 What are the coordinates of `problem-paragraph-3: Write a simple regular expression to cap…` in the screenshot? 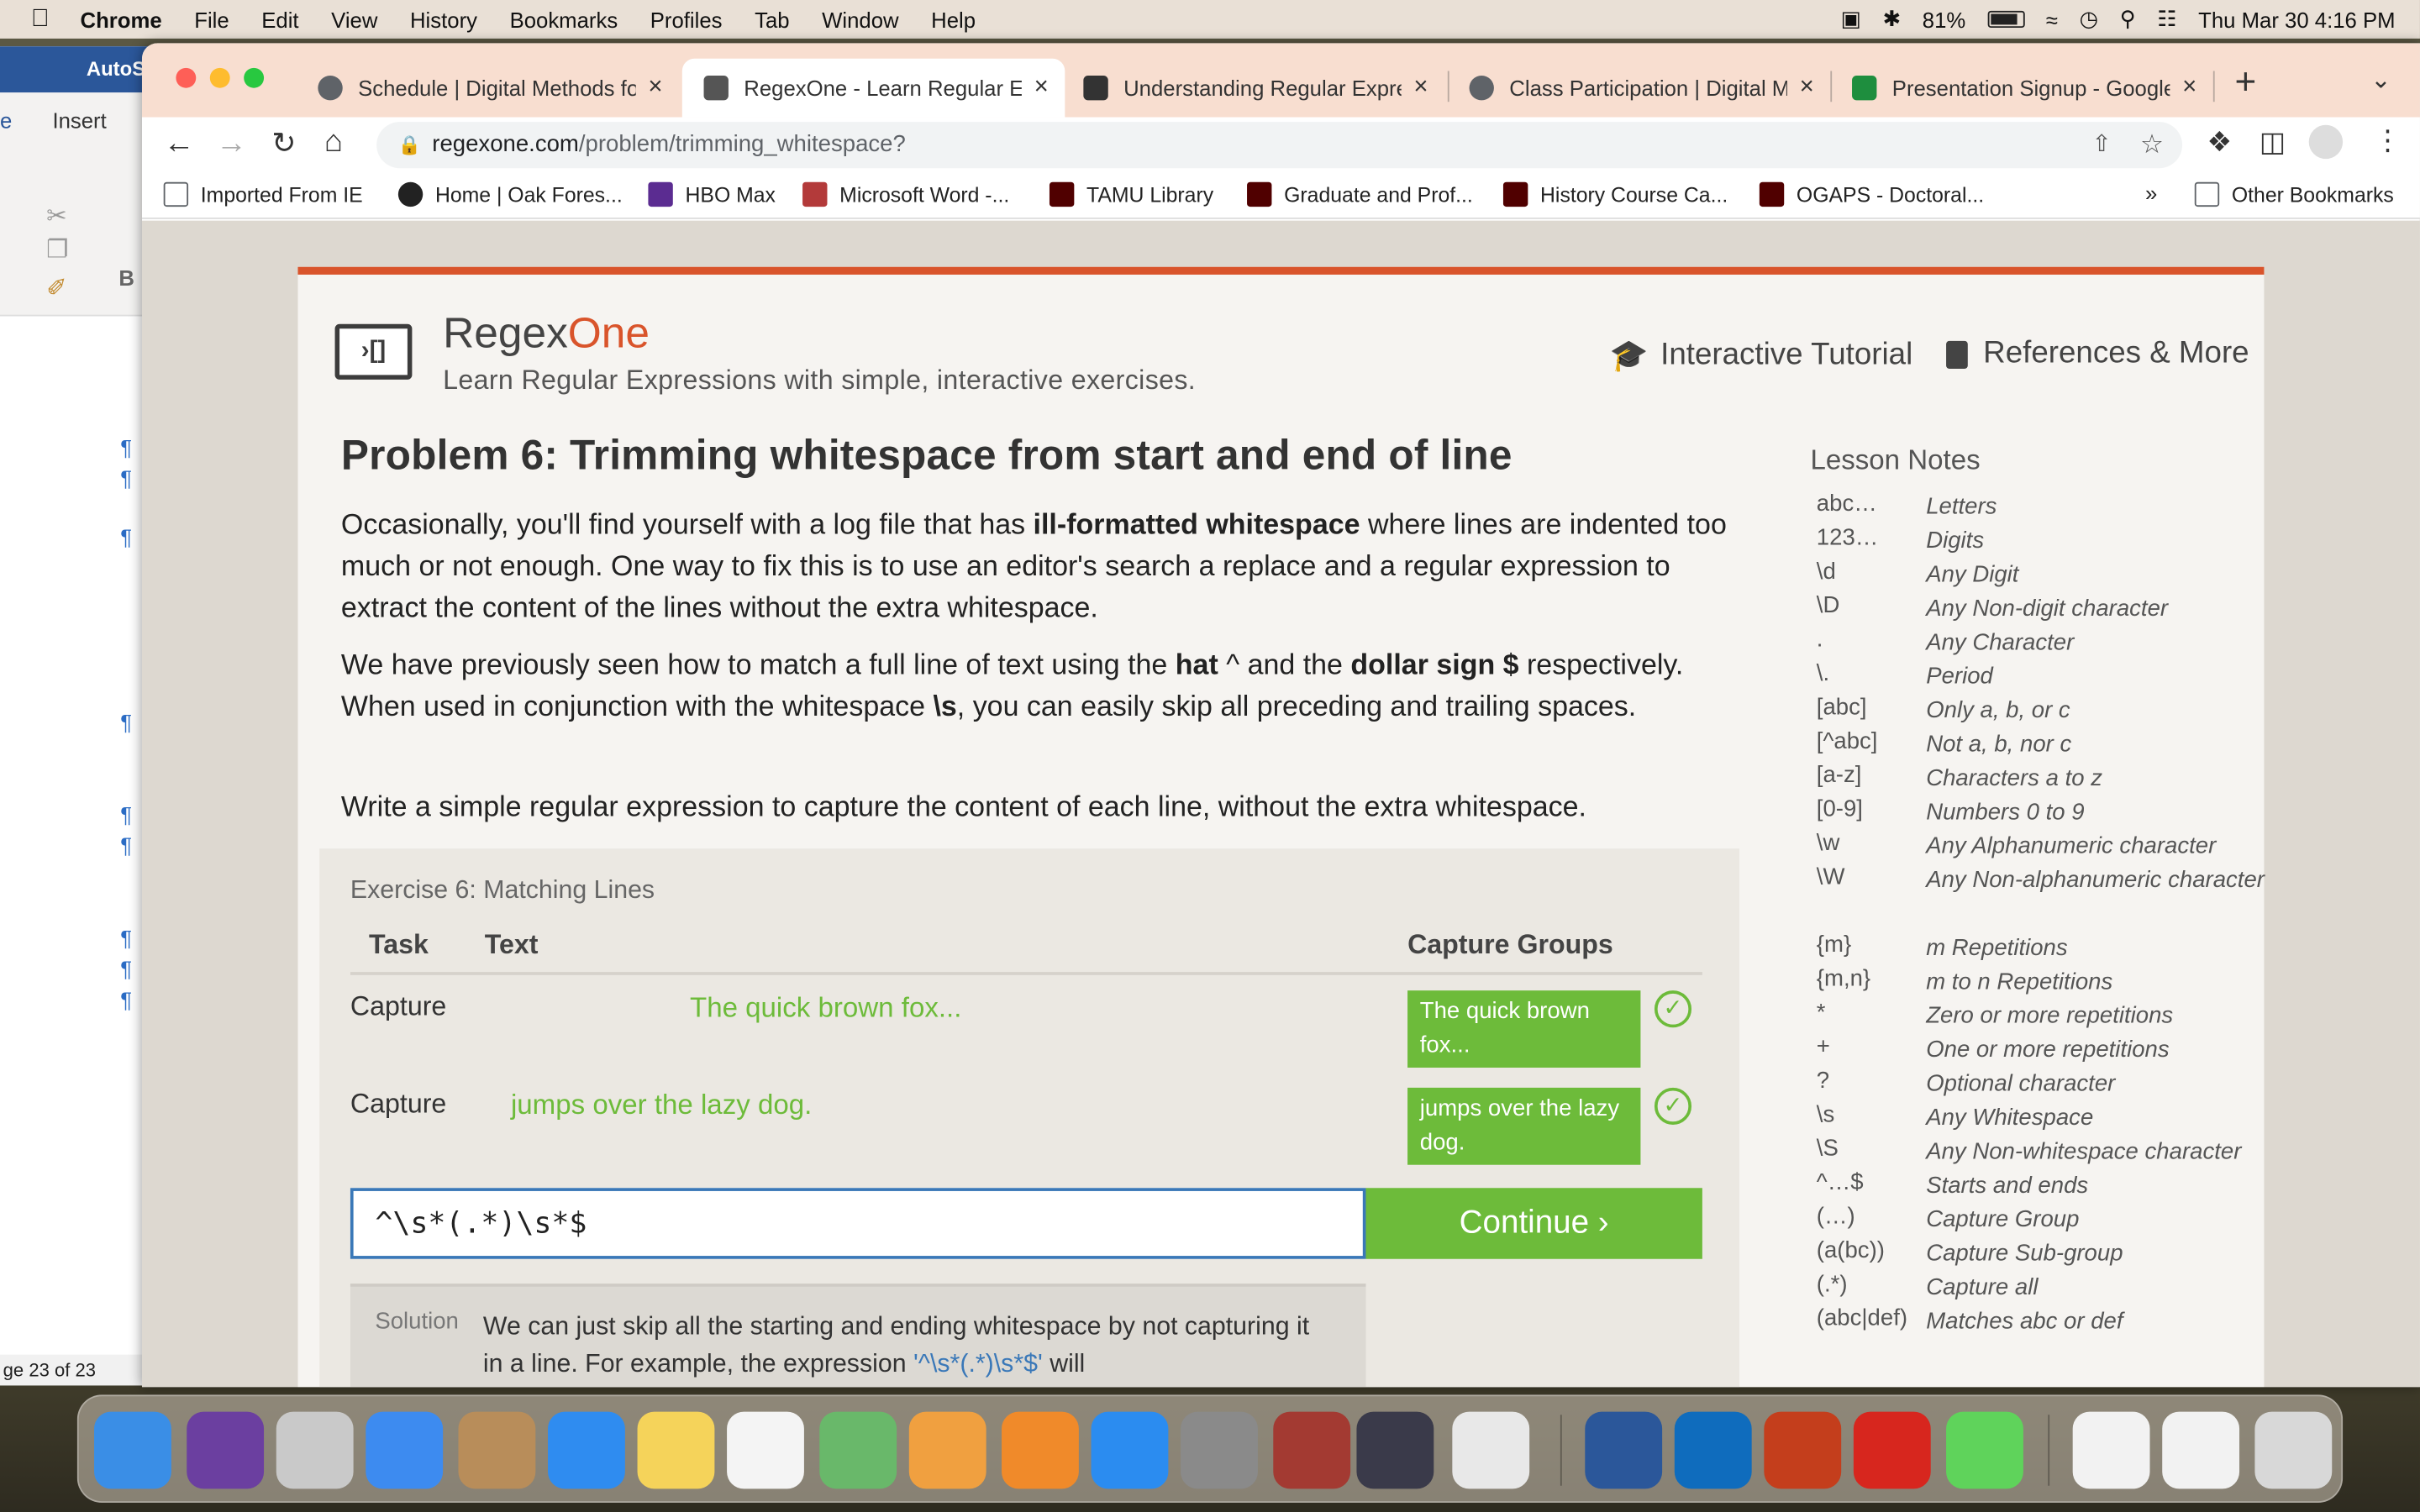 It's located at (963, 806).